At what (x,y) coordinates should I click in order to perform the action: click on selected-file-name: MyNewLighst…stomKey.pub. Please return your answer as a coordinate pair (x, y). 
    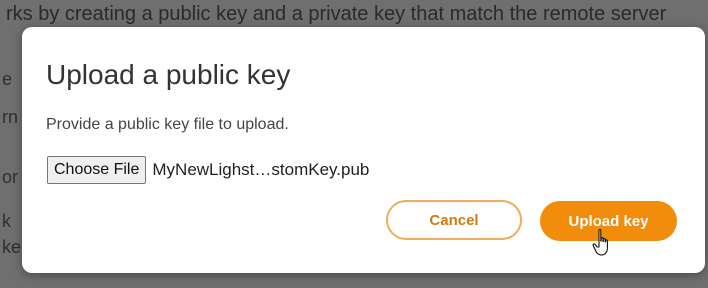
    Looking at the image, I should click on (261, 169).